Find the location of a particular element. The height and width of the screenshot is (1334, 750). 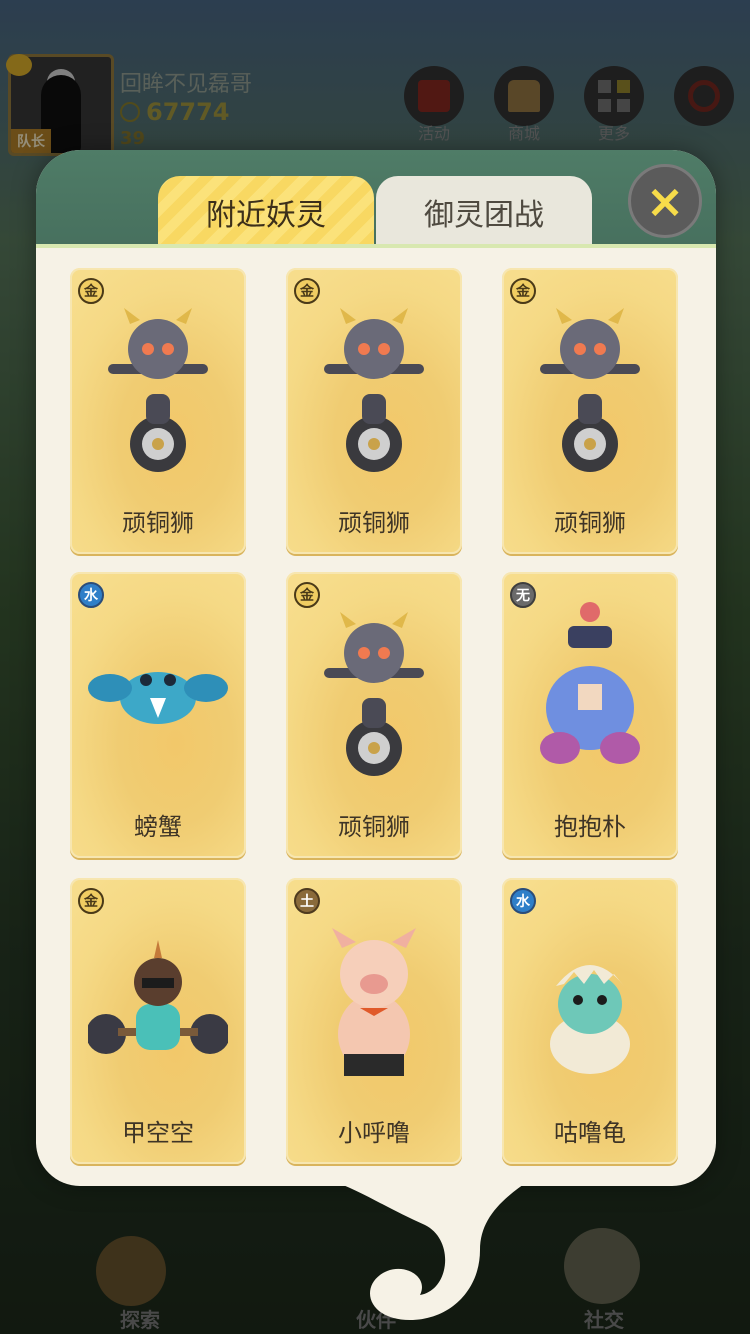

spirit-card: 水 螃蟹 is located at coordinates (158, 715).